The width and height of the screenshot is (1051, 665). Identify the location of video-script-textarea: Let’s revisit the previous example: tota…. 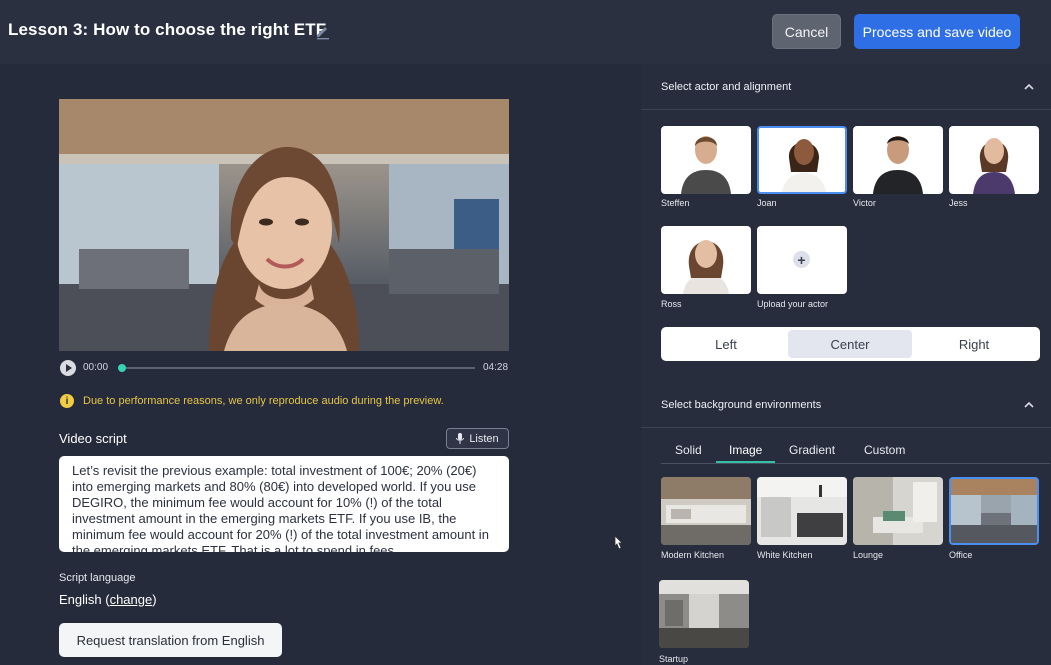
(284, 504).